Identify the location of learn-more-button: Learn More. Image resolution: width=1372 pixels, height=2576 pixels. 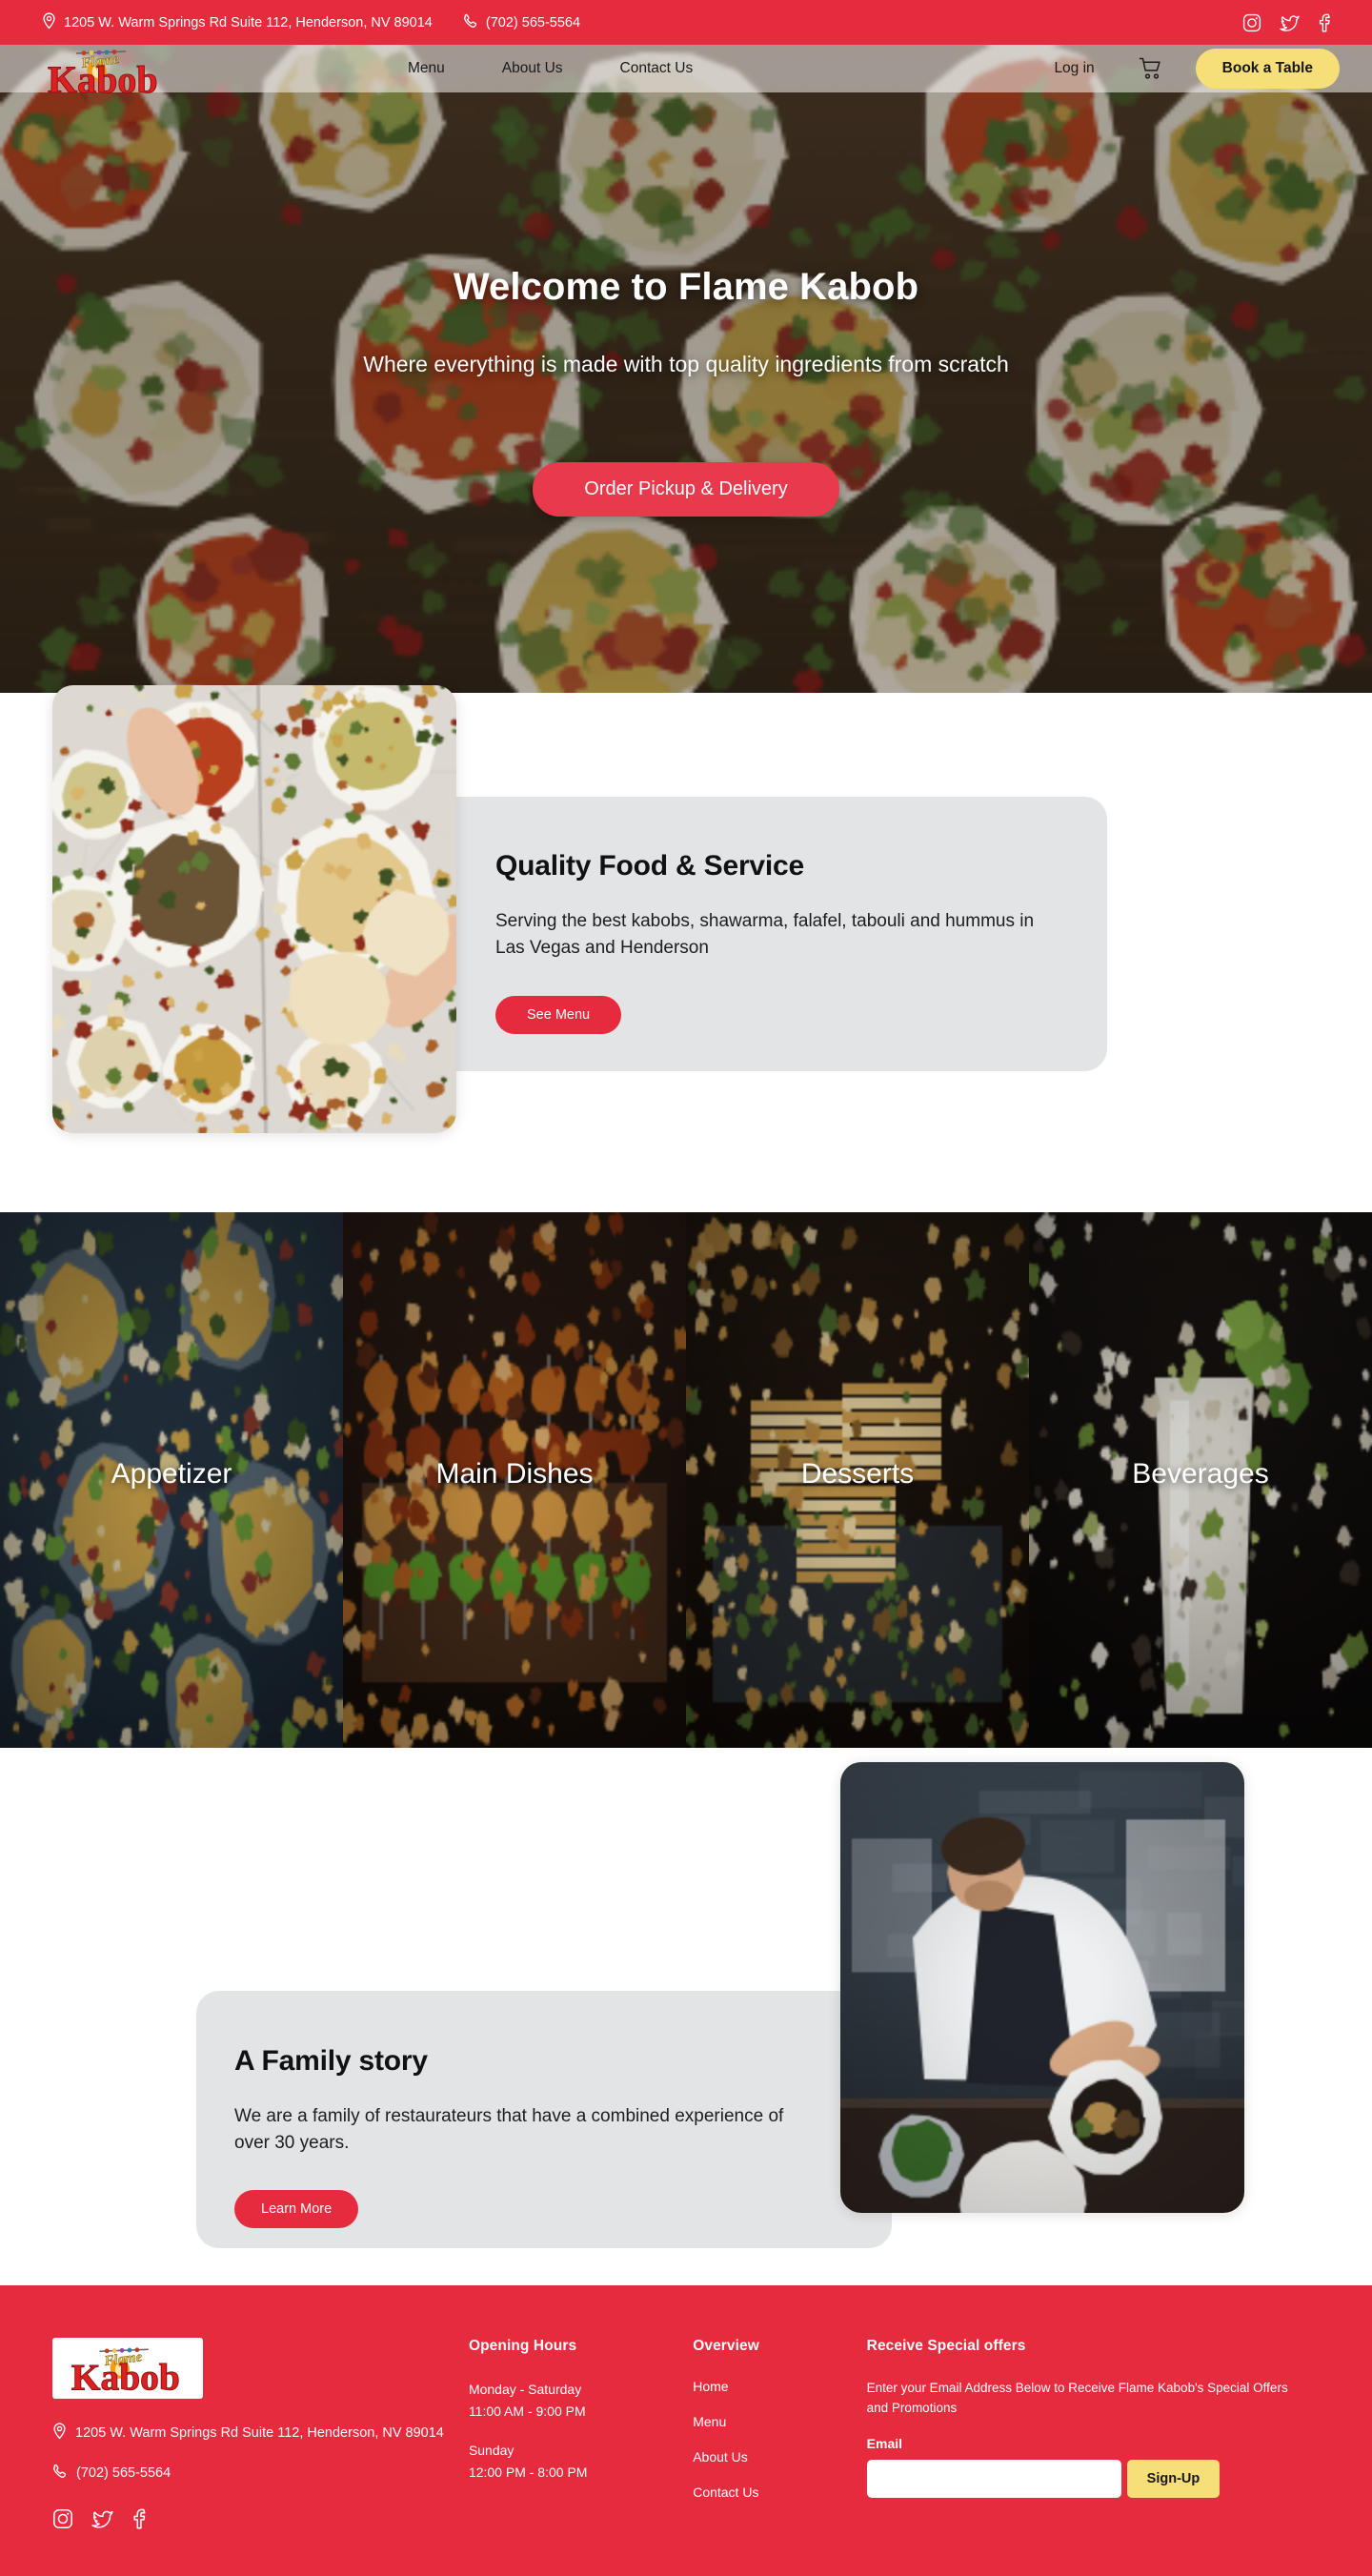
(296, 2209).